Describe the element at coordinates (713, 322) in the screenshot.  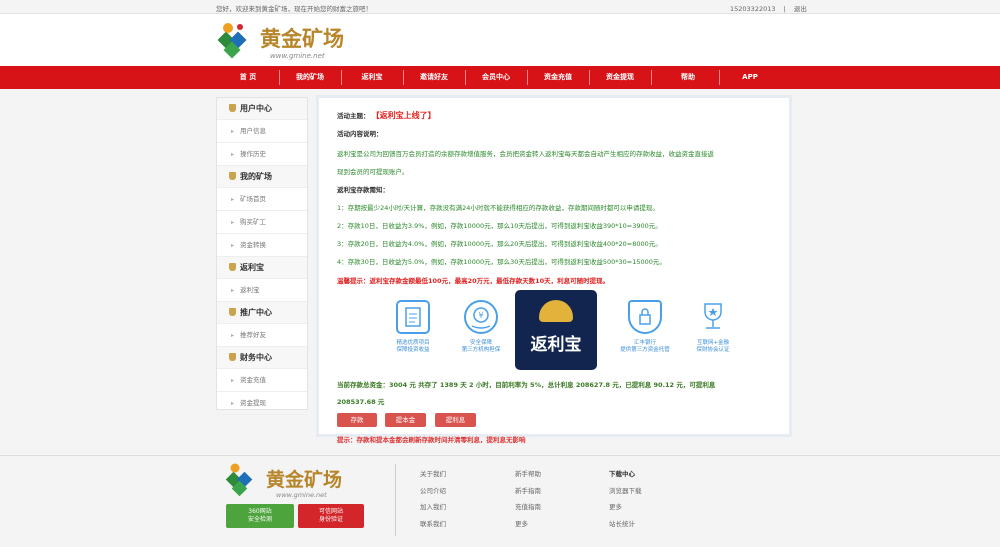
I see `feature-certified: 互联网+金融 保财协会认证` at that location.